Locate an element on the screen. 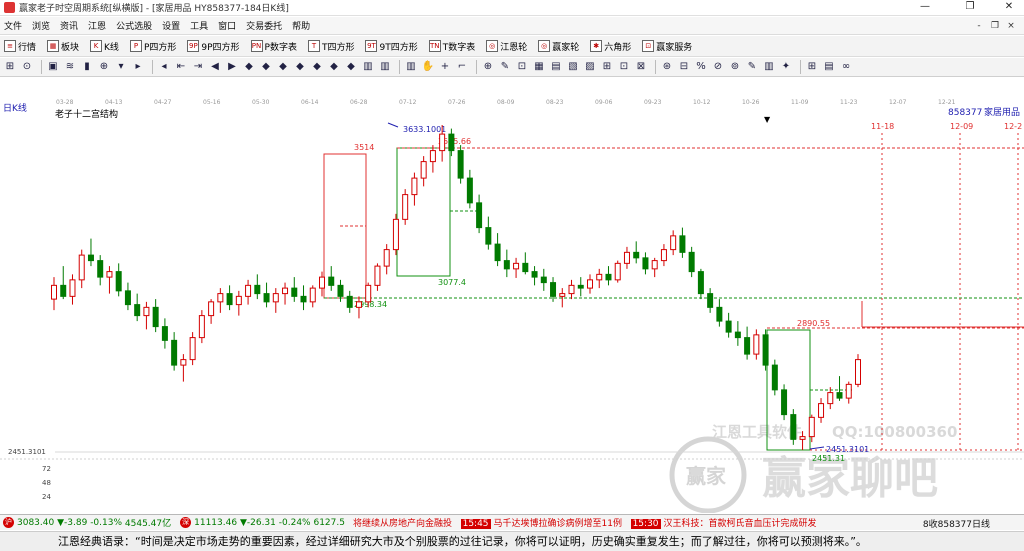 The width and height of the screenshot is (1024, 551). draw-tool-icon-7: ▸ is located at coordinates (138, 67).